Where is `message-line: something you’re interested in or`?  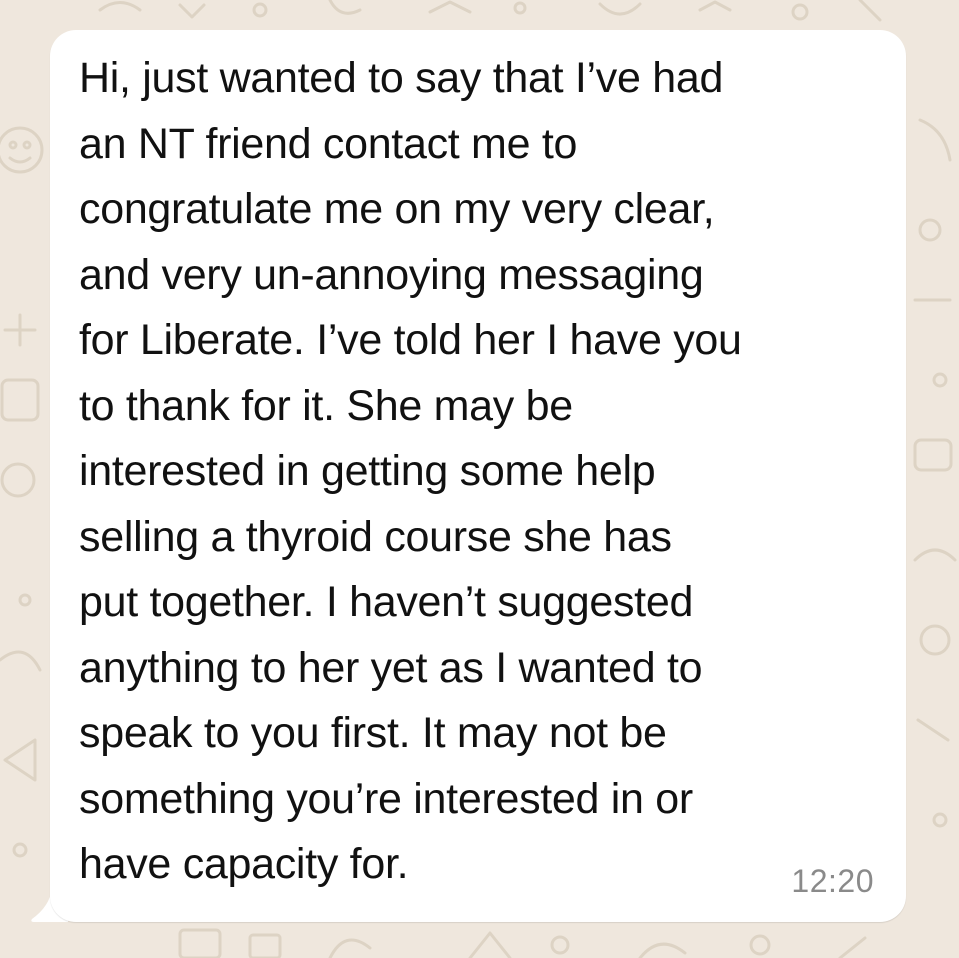 message-line: something you’re interested in or is located at coordinates (386, 798).